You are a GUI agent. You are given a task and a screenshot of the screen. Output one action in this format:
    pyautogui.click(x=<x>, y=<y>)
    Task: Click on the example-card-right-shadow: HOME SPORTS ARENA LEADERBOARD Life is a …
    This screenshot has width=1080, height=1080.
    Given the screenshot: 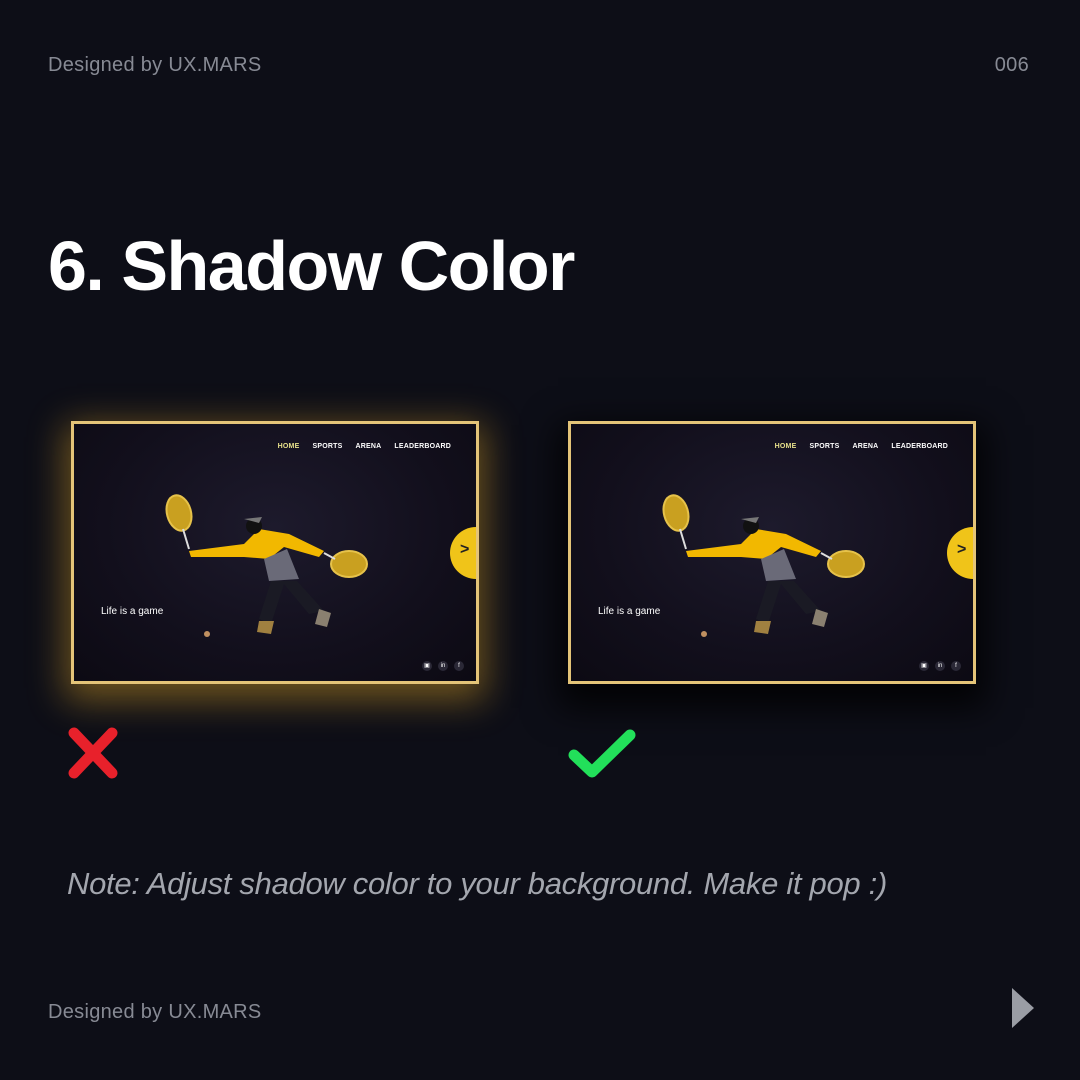 What is the action you would take?
    pyautogui.click(x=772, y=552)
    